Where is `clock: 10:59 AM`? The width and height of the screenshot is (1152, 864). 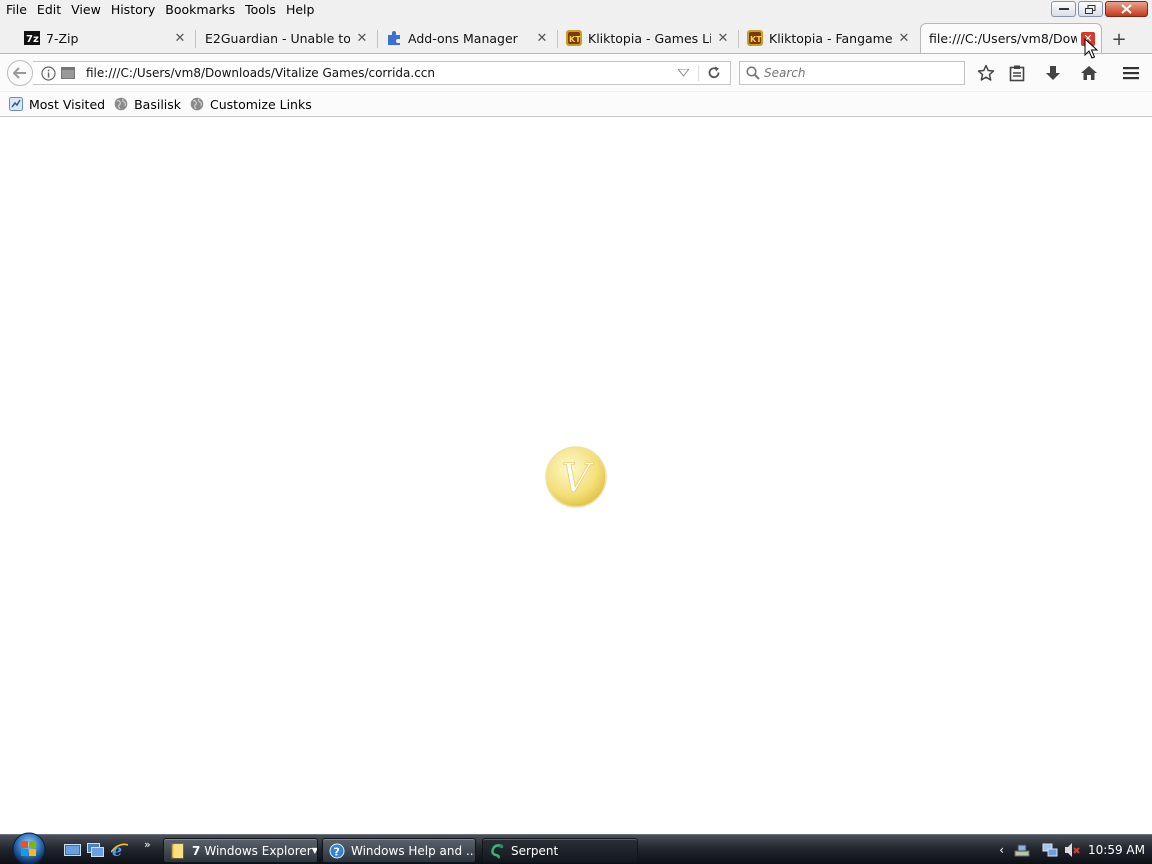 clock: 10:59 AM is located at coordinates (1116, 850).